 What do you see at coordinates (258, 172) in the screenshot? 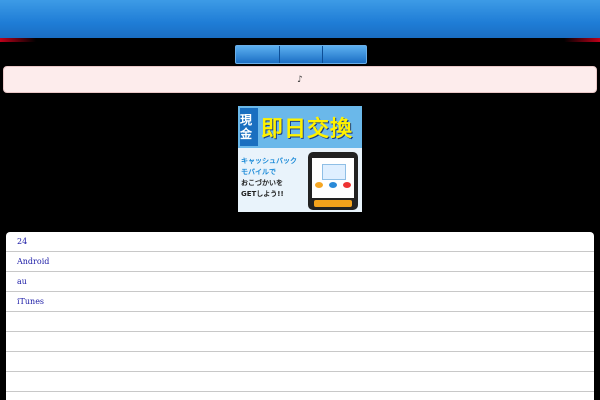
I see `promo-line-2: モバイルで` at bounding box center [258, 172].